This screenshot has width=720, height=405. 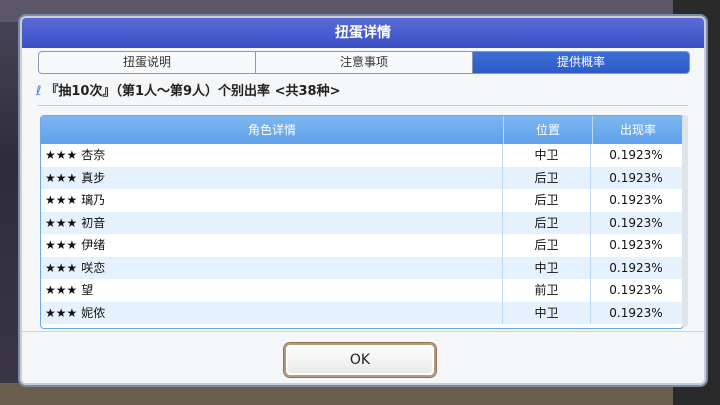 I want to click on character-cell: ★★★ 咲恋, so click(x=272, y=267).